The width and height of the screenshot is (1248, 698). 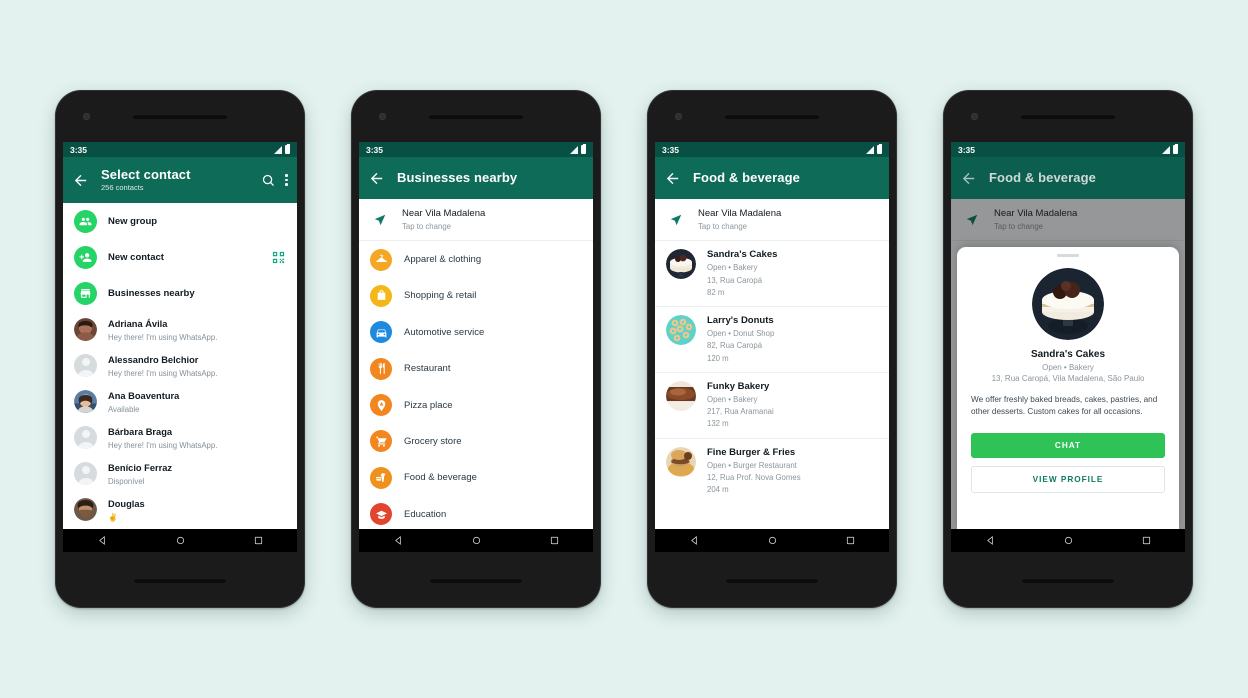 I want to click on contact-text: Douglas ✌️, so click(x=197, y=508).